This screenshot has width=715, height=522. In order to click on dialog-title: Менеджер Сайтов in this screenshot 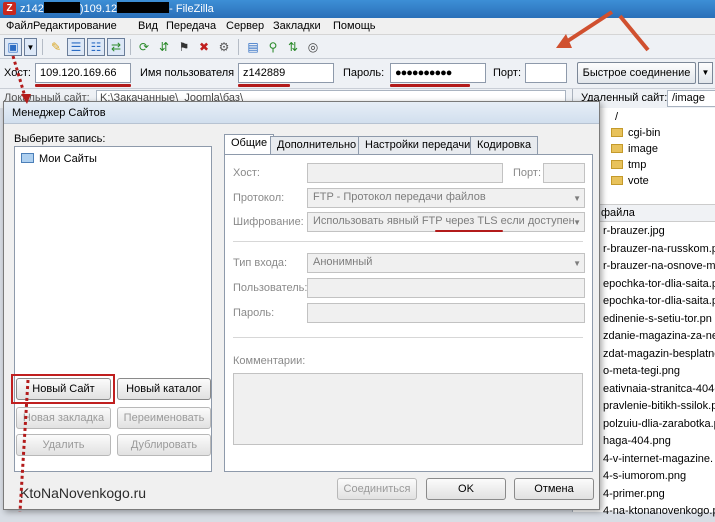, I will do `click(59, 113)`.